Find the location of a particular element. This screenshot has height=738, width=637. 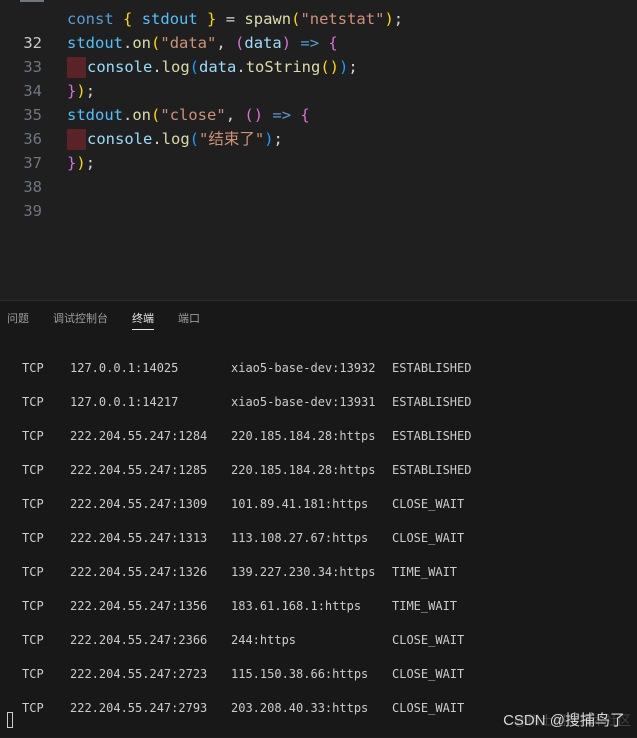

operator: = is located at coordinates (230, 19).